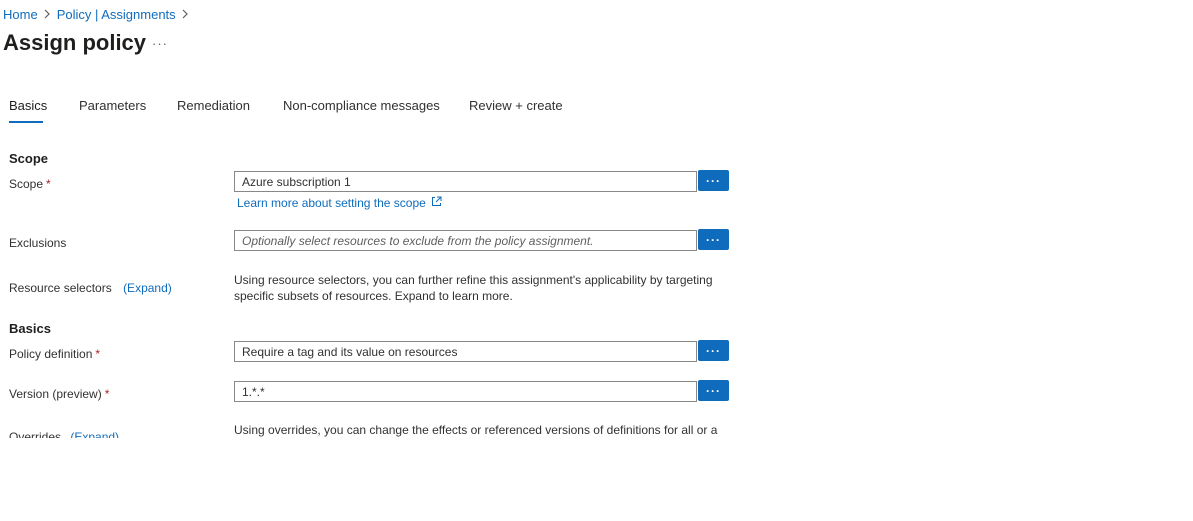 Image resolution: width=1193 pixels, height=521 pixels. Describe the element at coordinates (436, 203) in the screenshot. I see `external-link-icon` at that location.